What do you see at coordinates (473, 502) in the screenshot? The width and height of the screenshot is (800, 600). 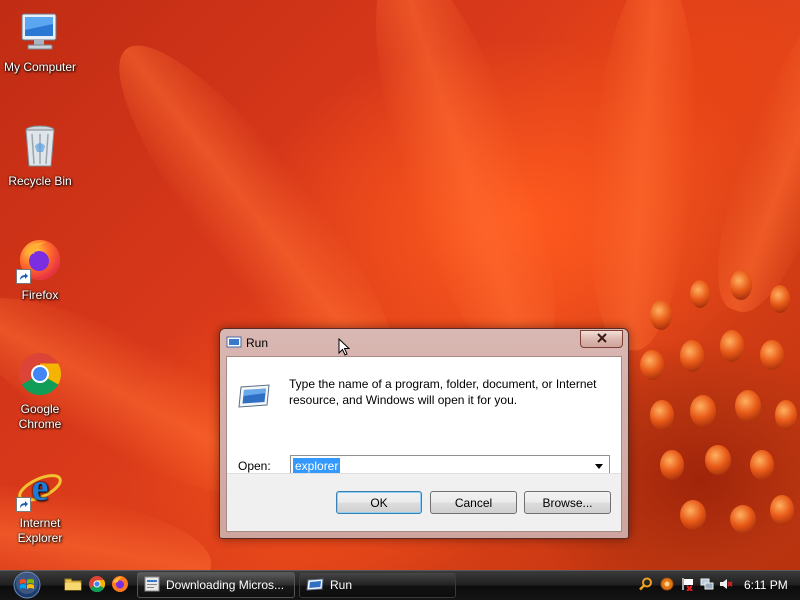 I see `cancel-button: Cancel` at bounding box center [473, 502].